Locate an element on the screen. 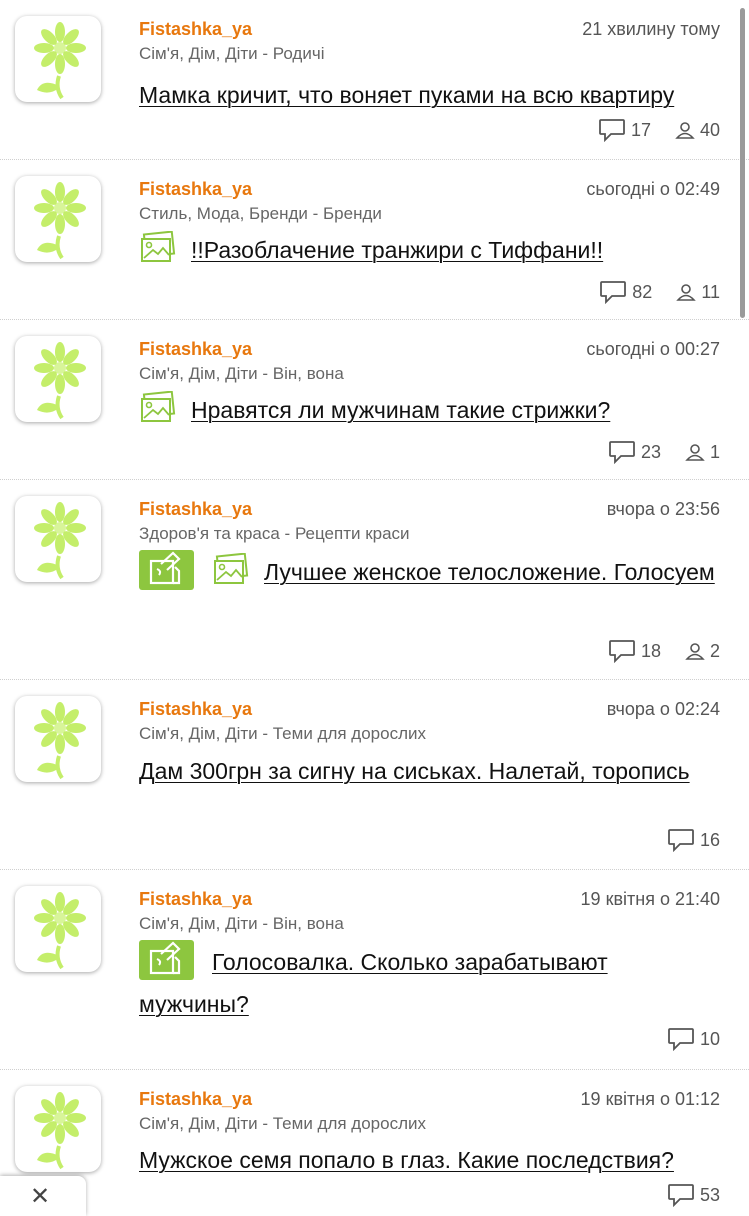  close-button: ✕ is located at coordinates (43, 1196).